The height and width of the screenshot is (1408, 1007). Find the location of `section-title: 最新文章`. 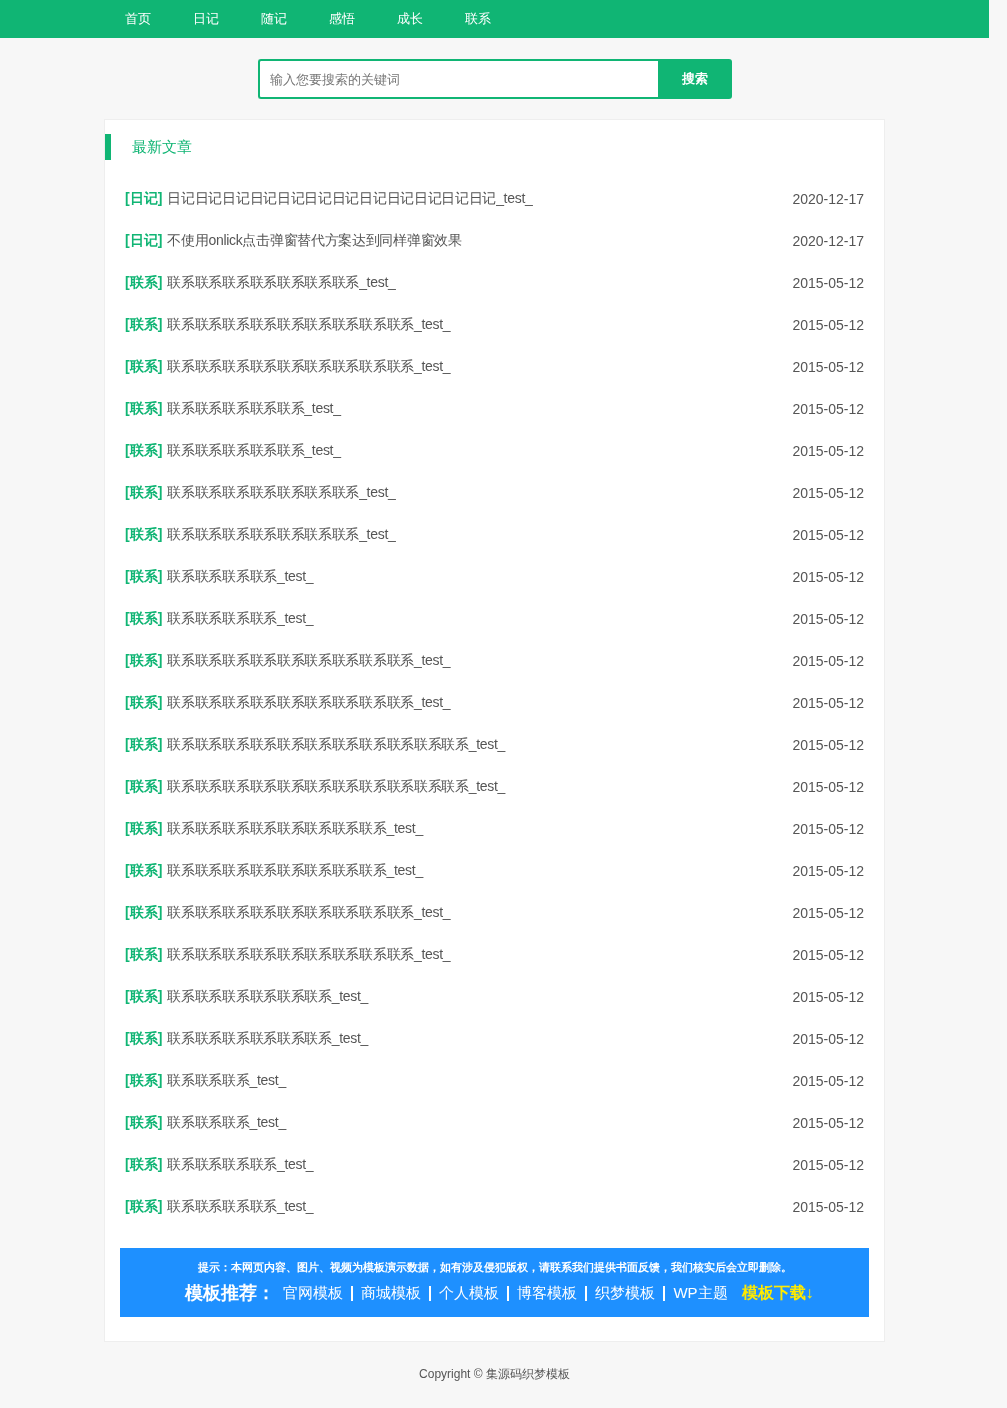

section-title: 最新文章 is located at coordinates (162, 147).